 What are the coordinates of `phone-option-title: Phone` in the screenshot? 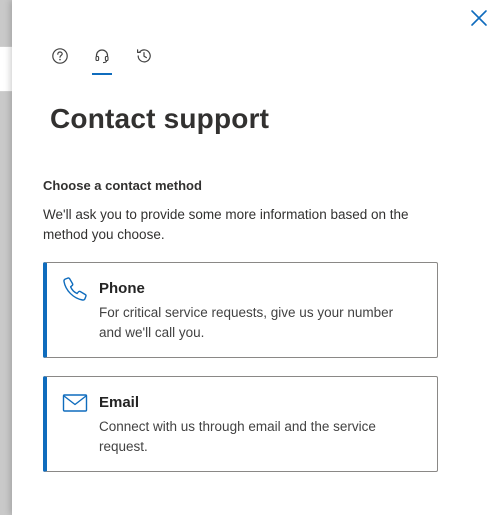 It's located at (122, 288).